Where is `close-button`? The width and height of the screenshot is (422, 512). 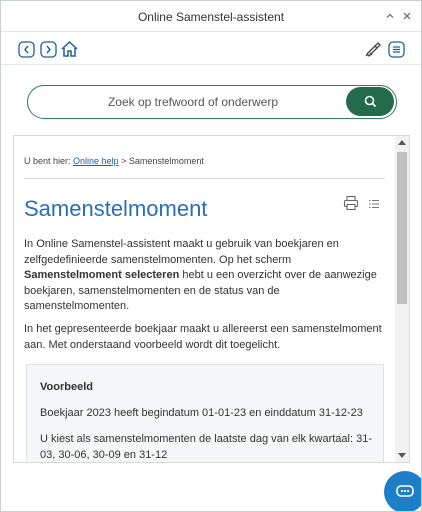
close-button is located at coordinates (407, 16).